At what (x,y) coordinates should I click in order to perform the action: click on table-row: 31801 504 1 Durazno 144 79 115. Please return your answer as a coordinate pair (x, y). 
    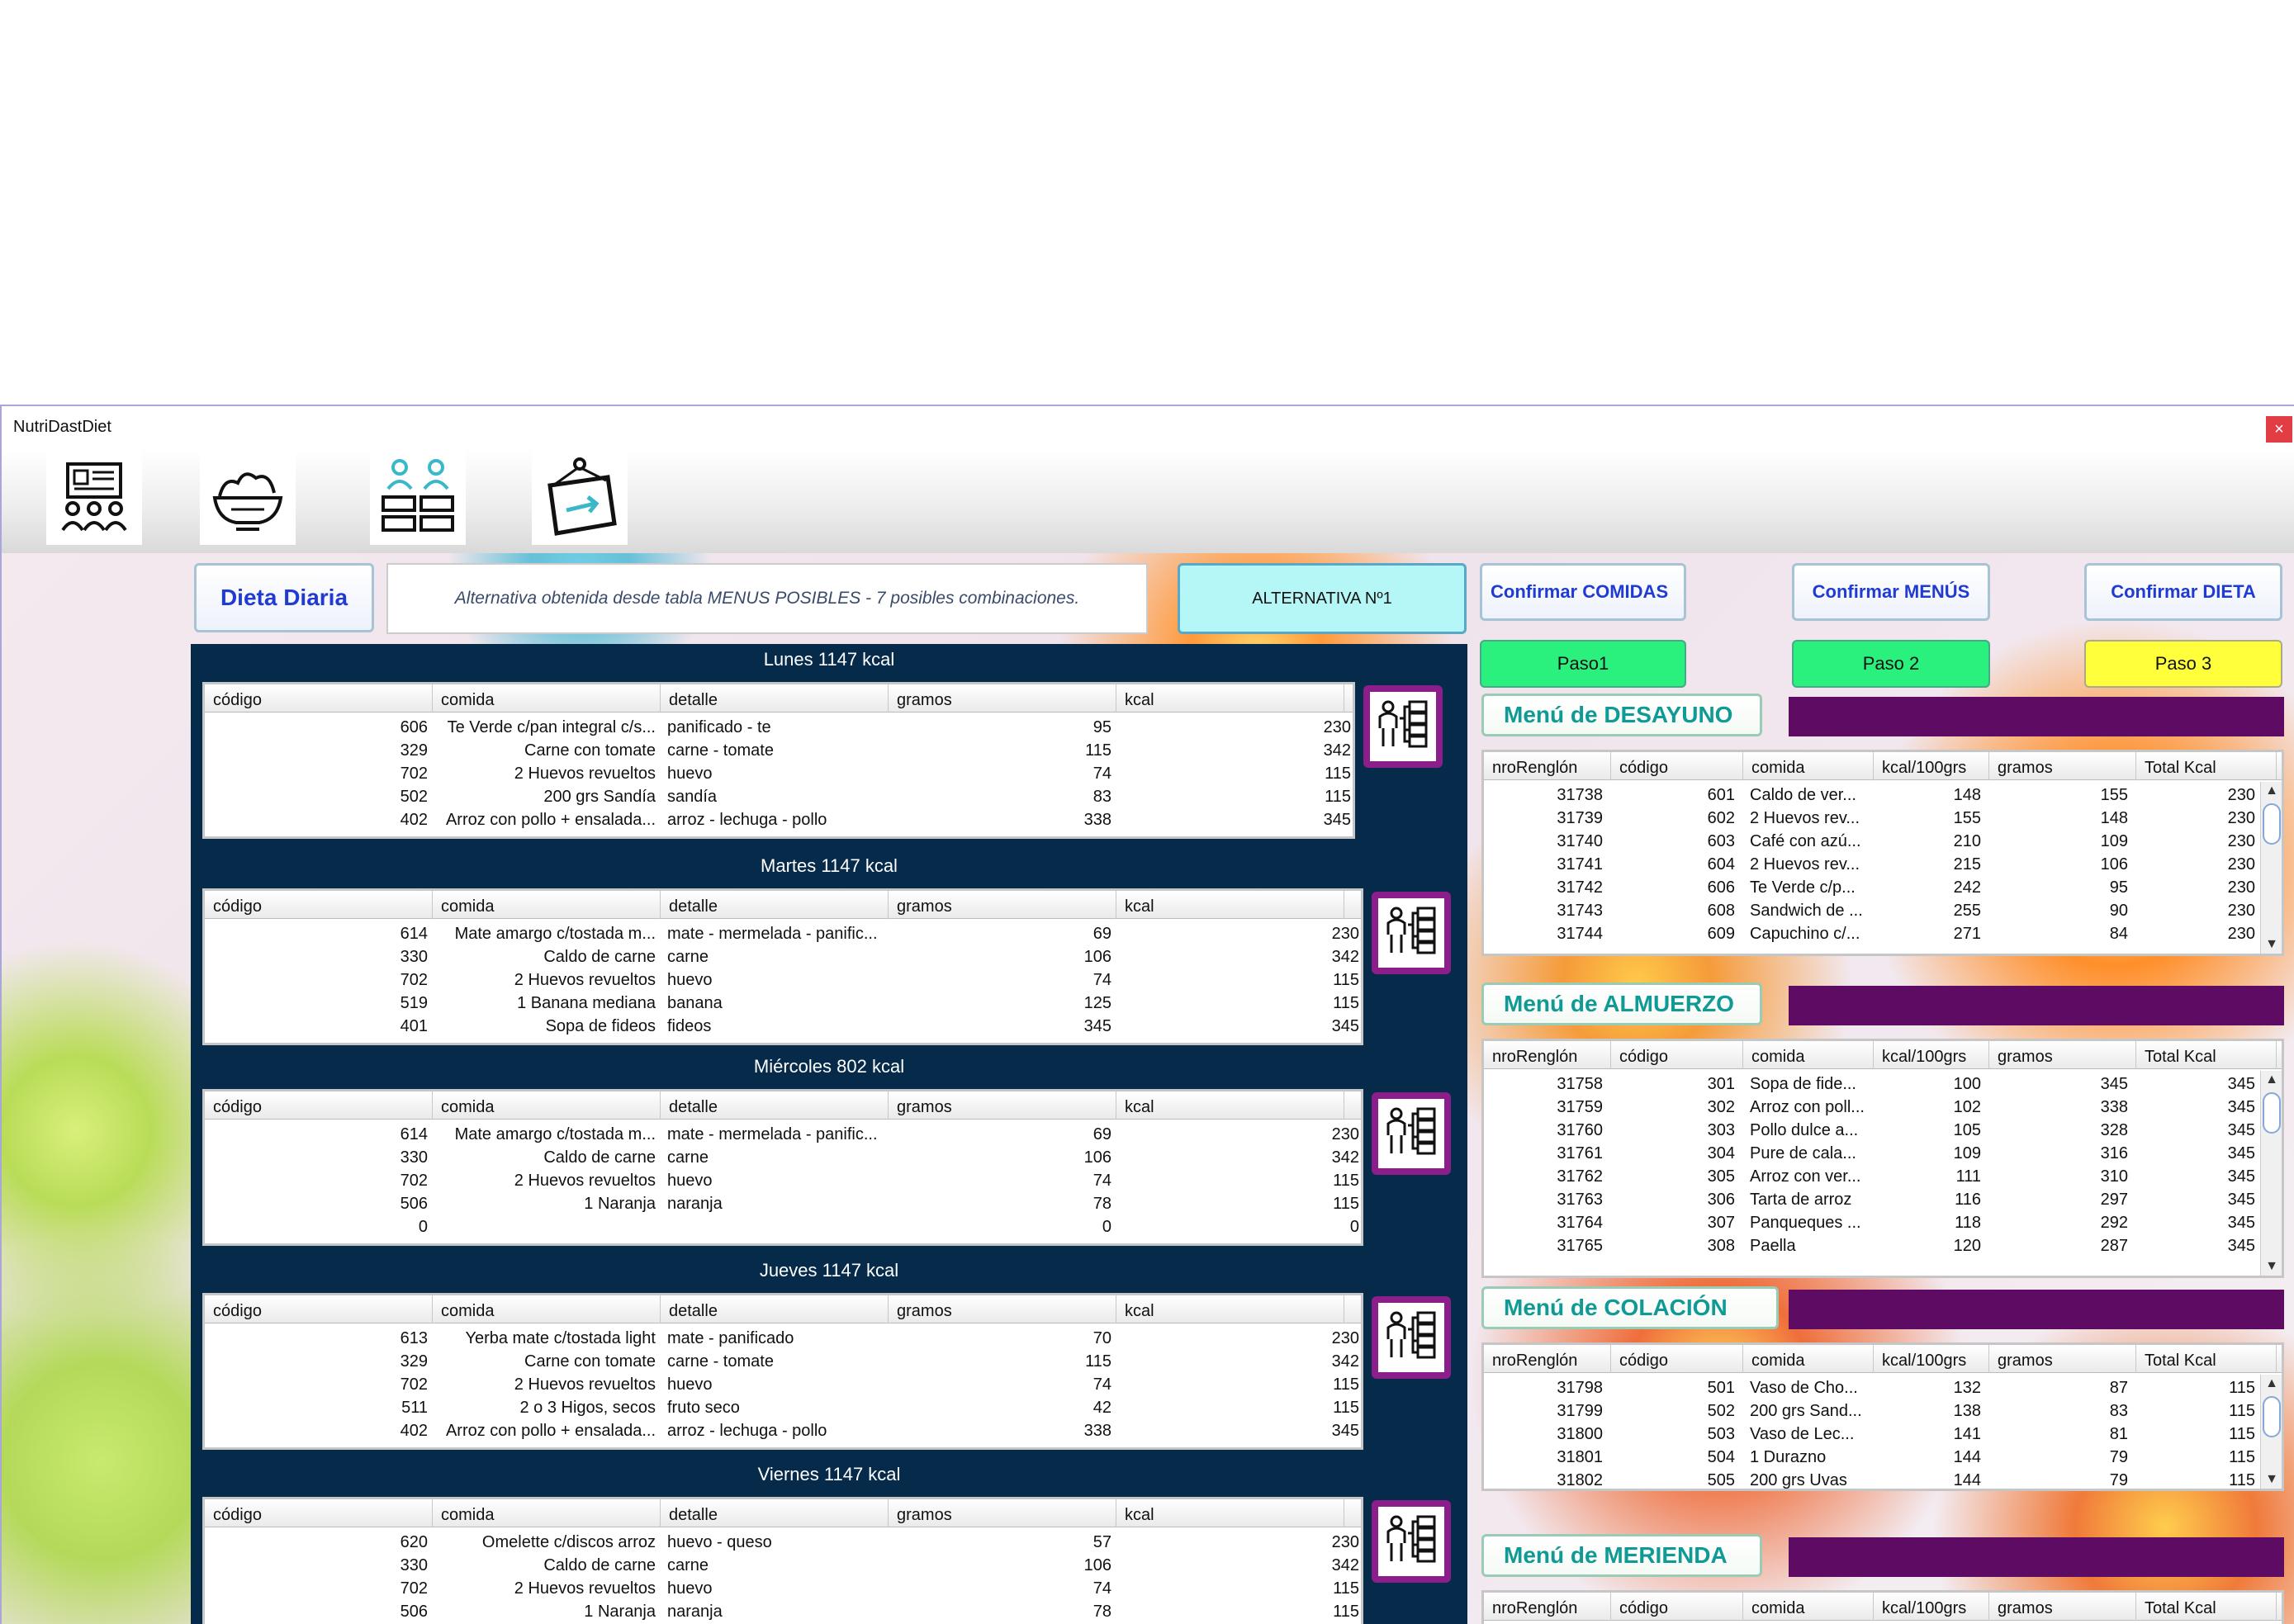
    Looking at the image, I should click on (1883, 1457).